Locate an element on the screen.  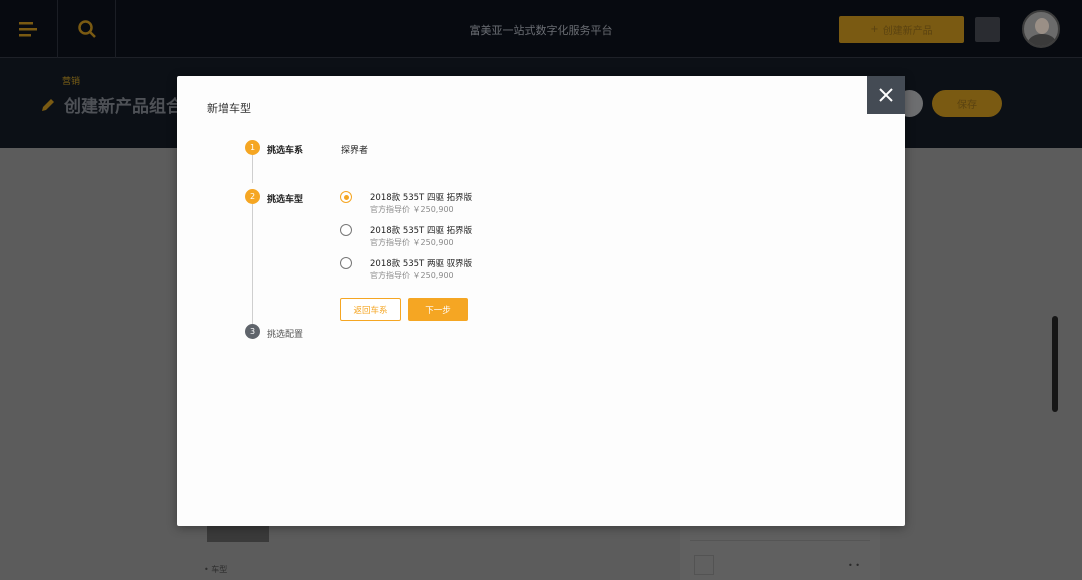
model-option-name: 2018款 535T 两驱 驭界版 is located at coordinates (421, 264).